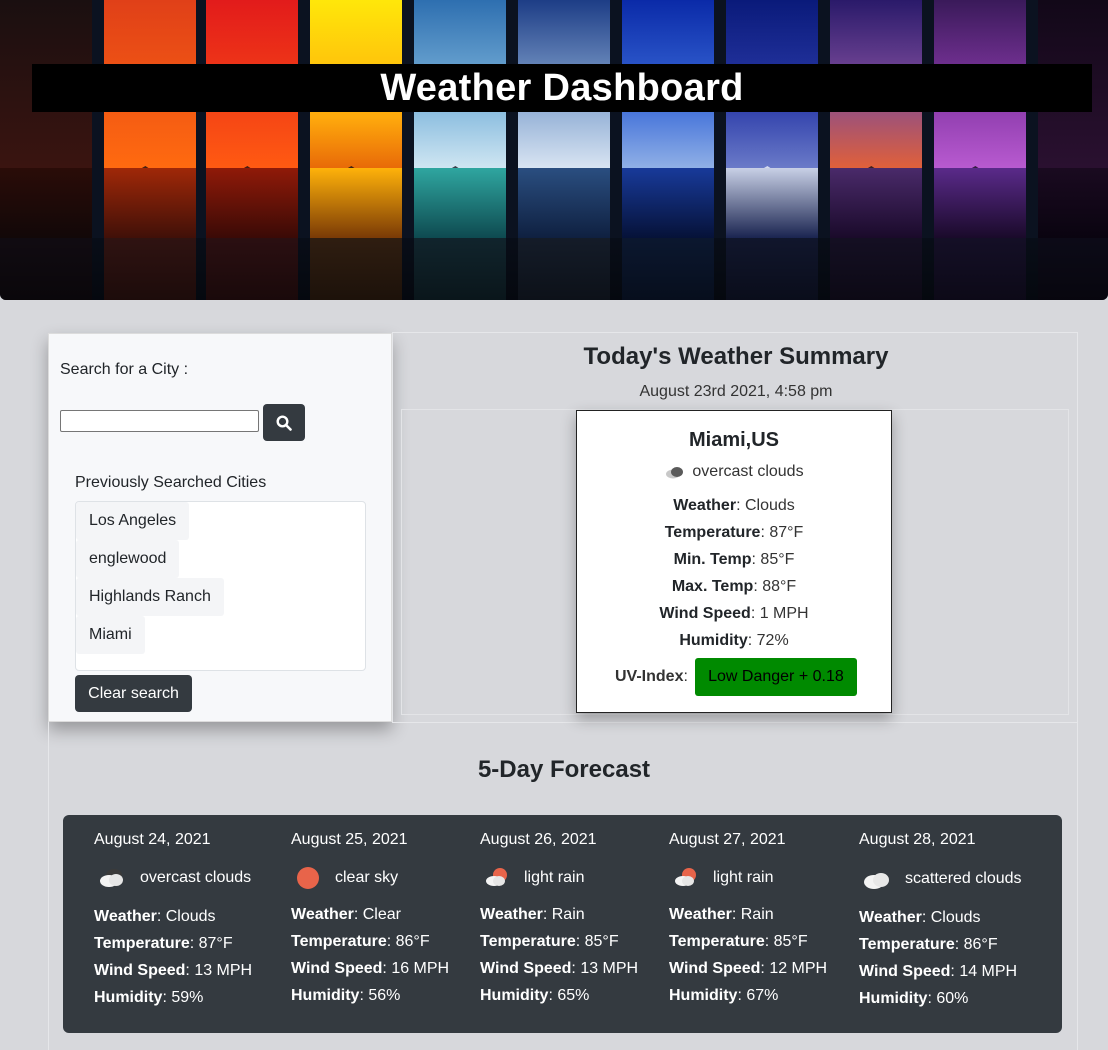 Image resolution: width=1108 pixels, height=1050 pixels. I want to click on page-title: Weather Dashboard, so click(562, 87).